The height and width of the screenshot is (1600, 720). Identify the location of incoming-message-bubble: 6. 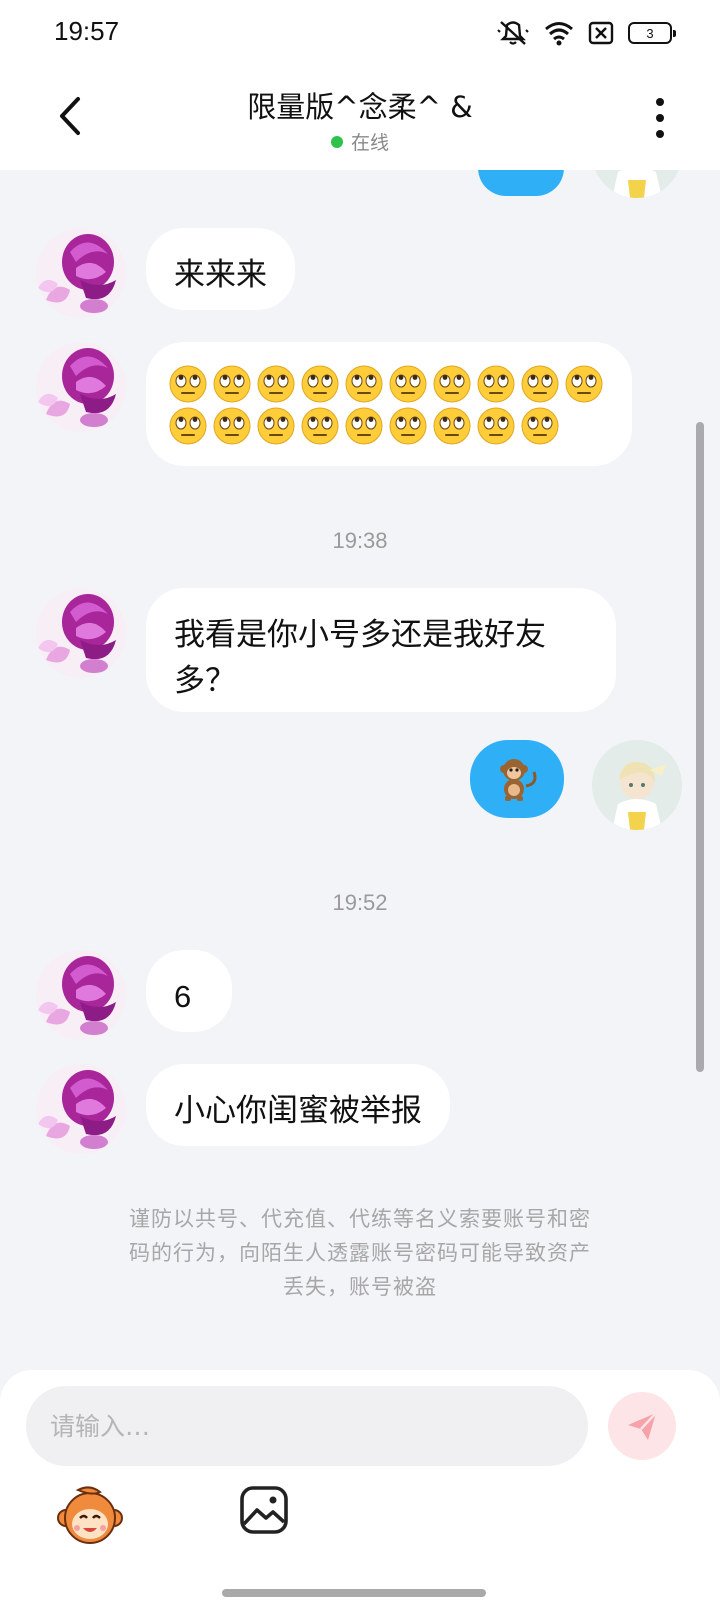
(189, 991).